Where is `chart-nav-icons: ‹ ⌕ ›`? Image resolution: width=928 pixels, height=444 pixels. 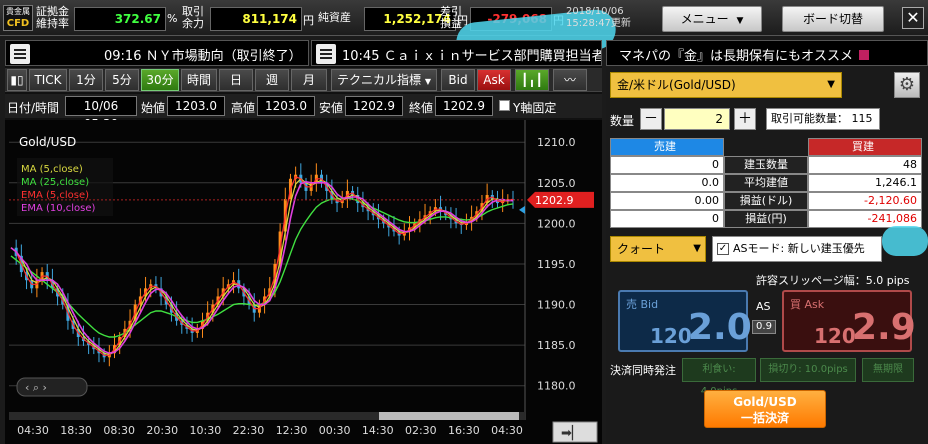
chart-nav-icons: ‹ ⌕ › is located at coordinates (36, 387).